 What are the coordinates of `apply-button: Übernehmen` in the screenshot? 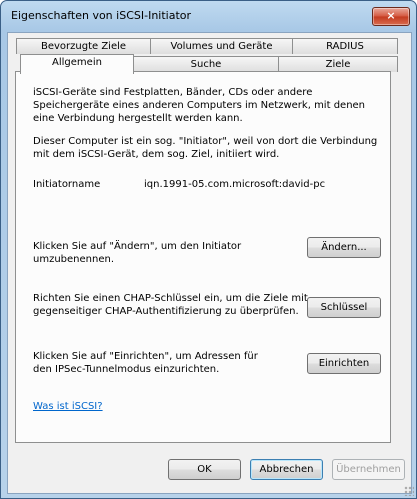 It's located at (368, 469).